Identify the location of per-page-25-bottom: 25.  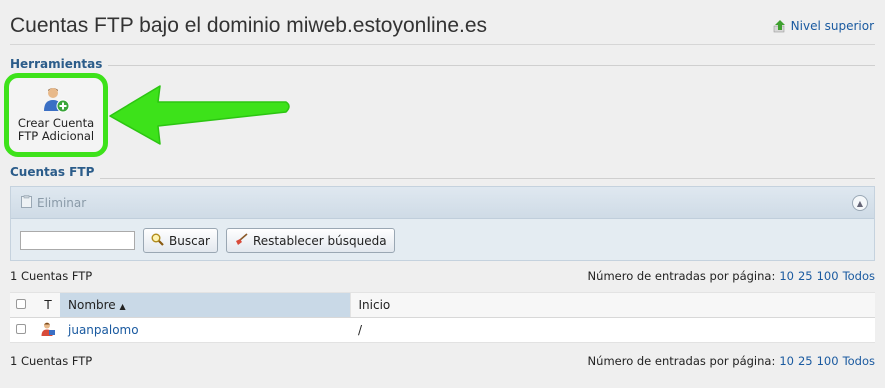
(805, 361).